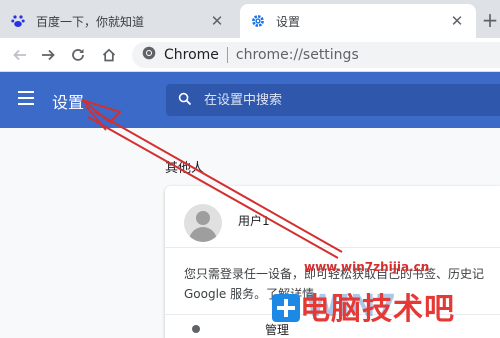 The image size is (500, 338). I want to click on watermark-url: www.win7zhijia.cn, so click(367, 267).